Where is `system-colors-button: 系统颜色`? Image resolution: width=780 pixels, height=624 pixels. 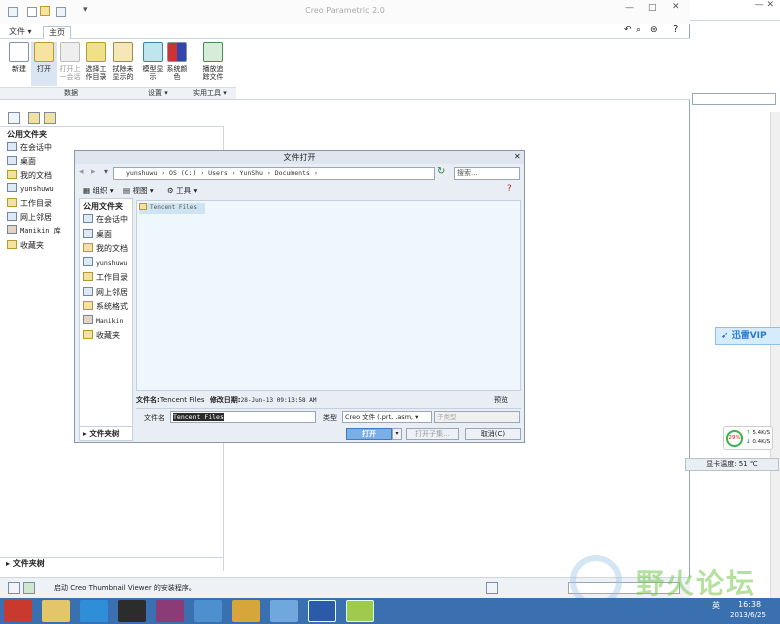
system-colors-button: 系统颜色 is located at coordinates (177, 61).